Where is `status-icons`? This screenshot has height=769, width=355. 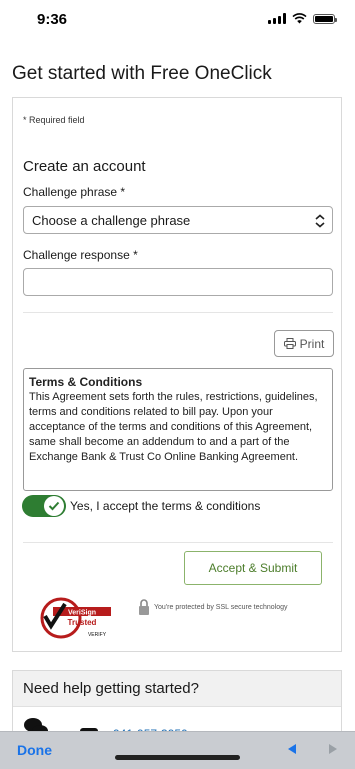
status-icons is located at coordinates (302, 18).